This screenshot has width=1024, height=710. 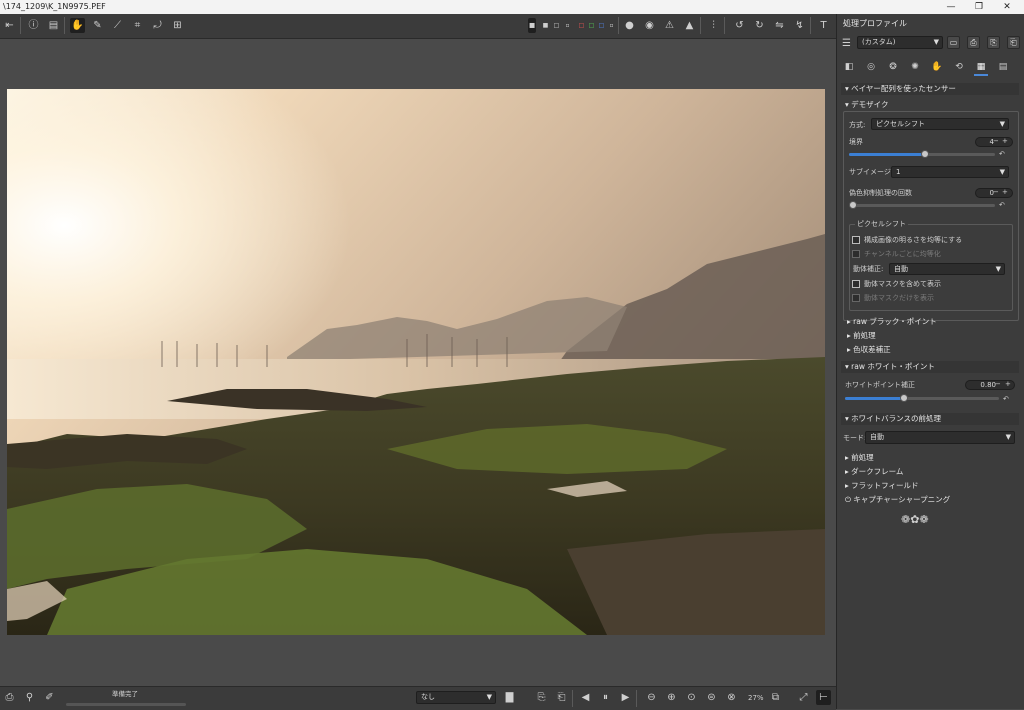 What do you see at coordinates (915, 67) in the screenshot?
I see `advanced-tab-icon: ✺` at bounding box center [915, 67].